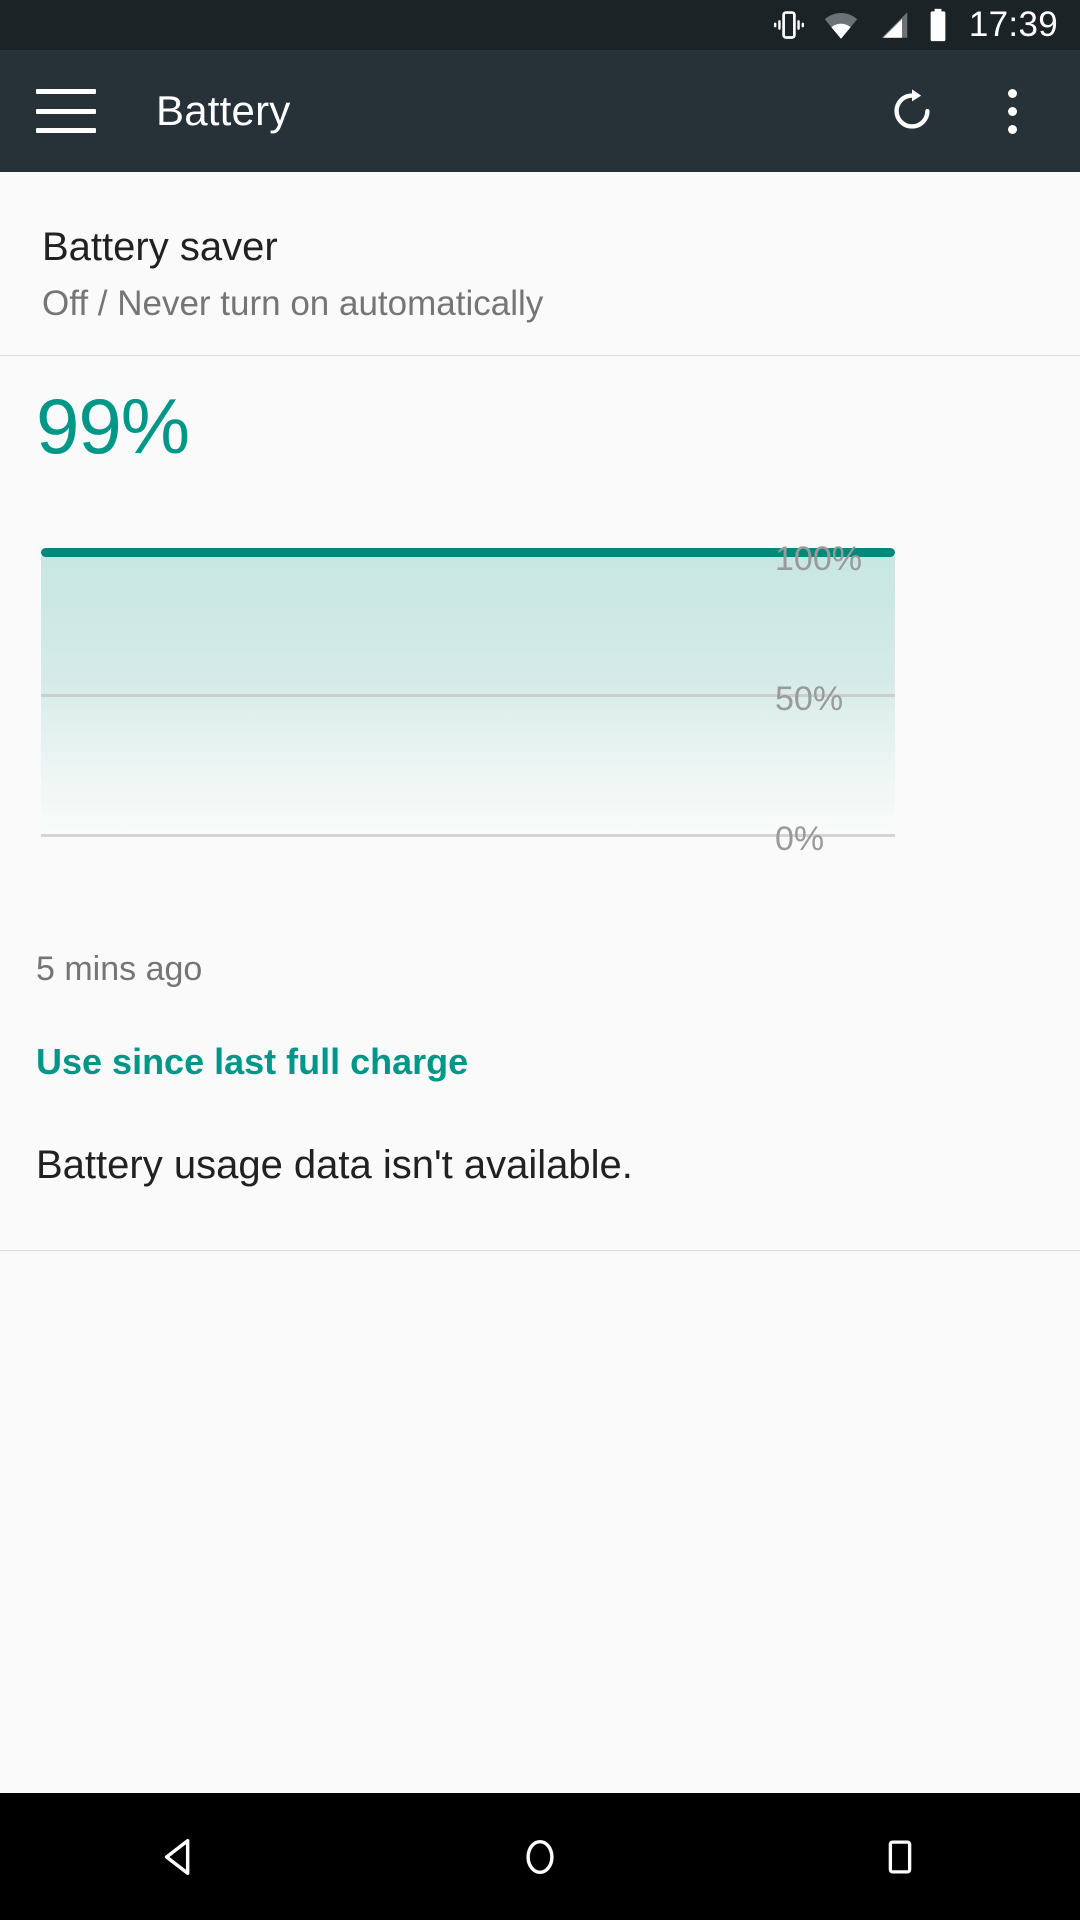 This screenshot has height=1920, width=1080. I want to click on divider-bottom, so click(540, 1250).